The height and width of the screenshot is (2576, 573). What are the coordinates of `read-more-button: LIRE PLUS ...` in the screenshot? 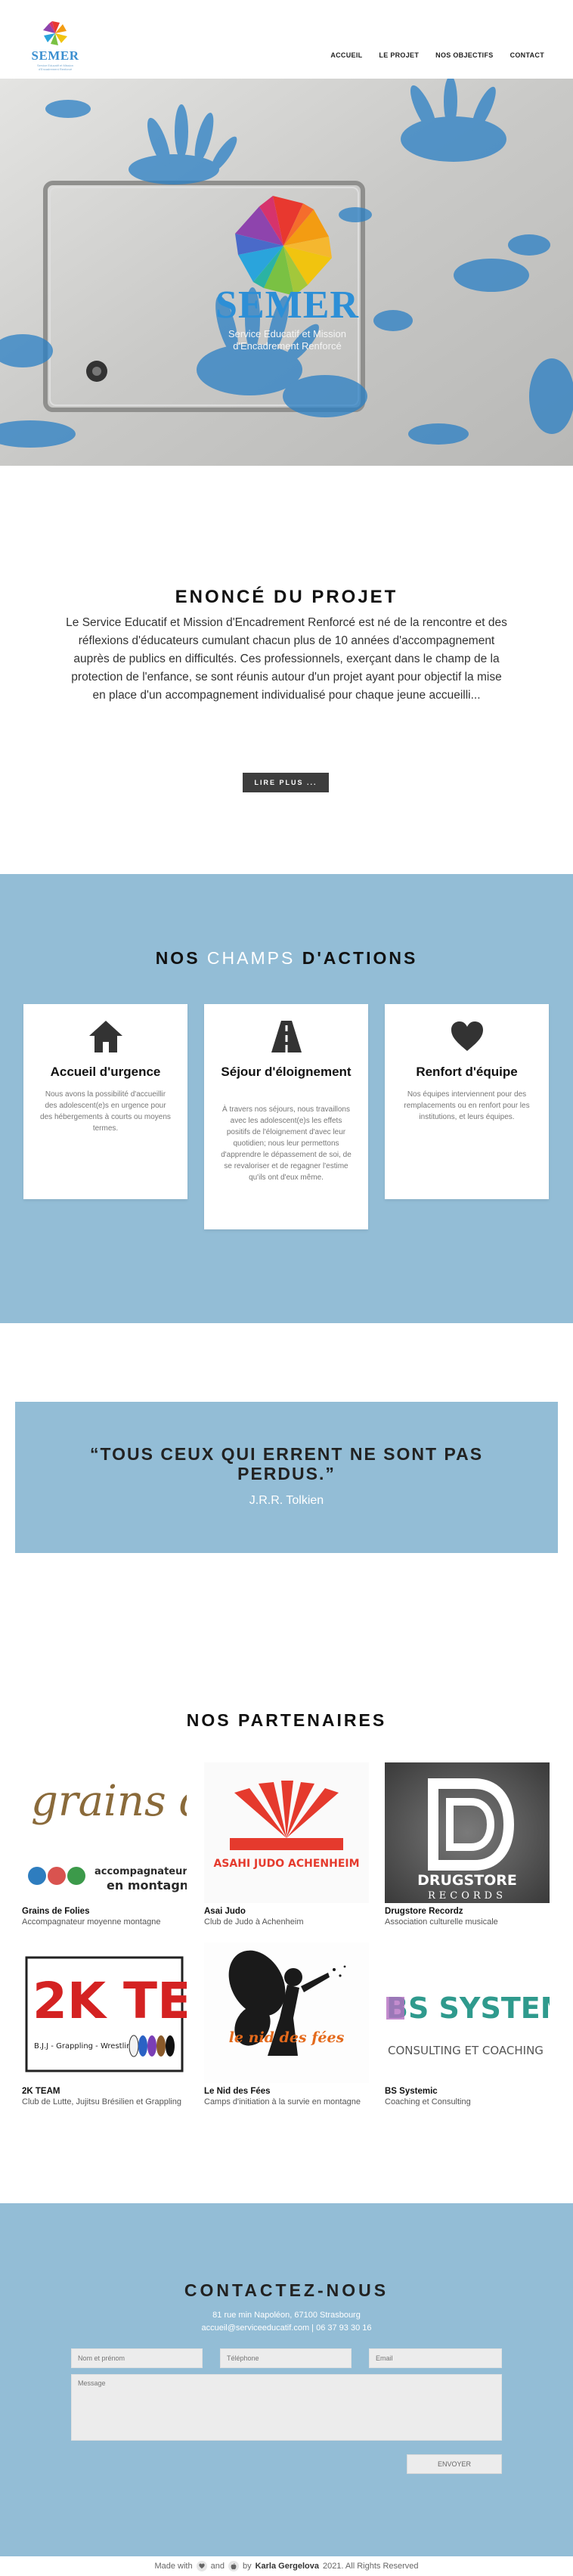 It's located at (286, 782).